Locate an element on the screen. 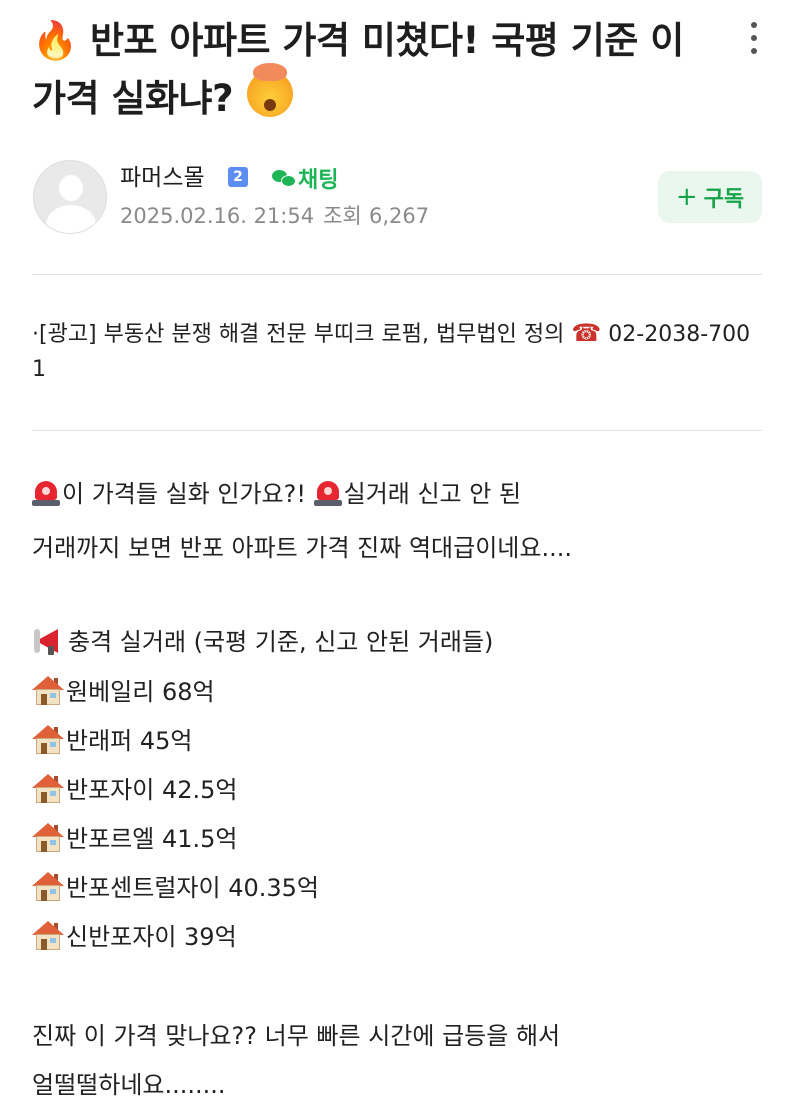 This screenshot has width=792, height=1115. view-count-wrap: 6,267 is located at coordinates (399, 216).